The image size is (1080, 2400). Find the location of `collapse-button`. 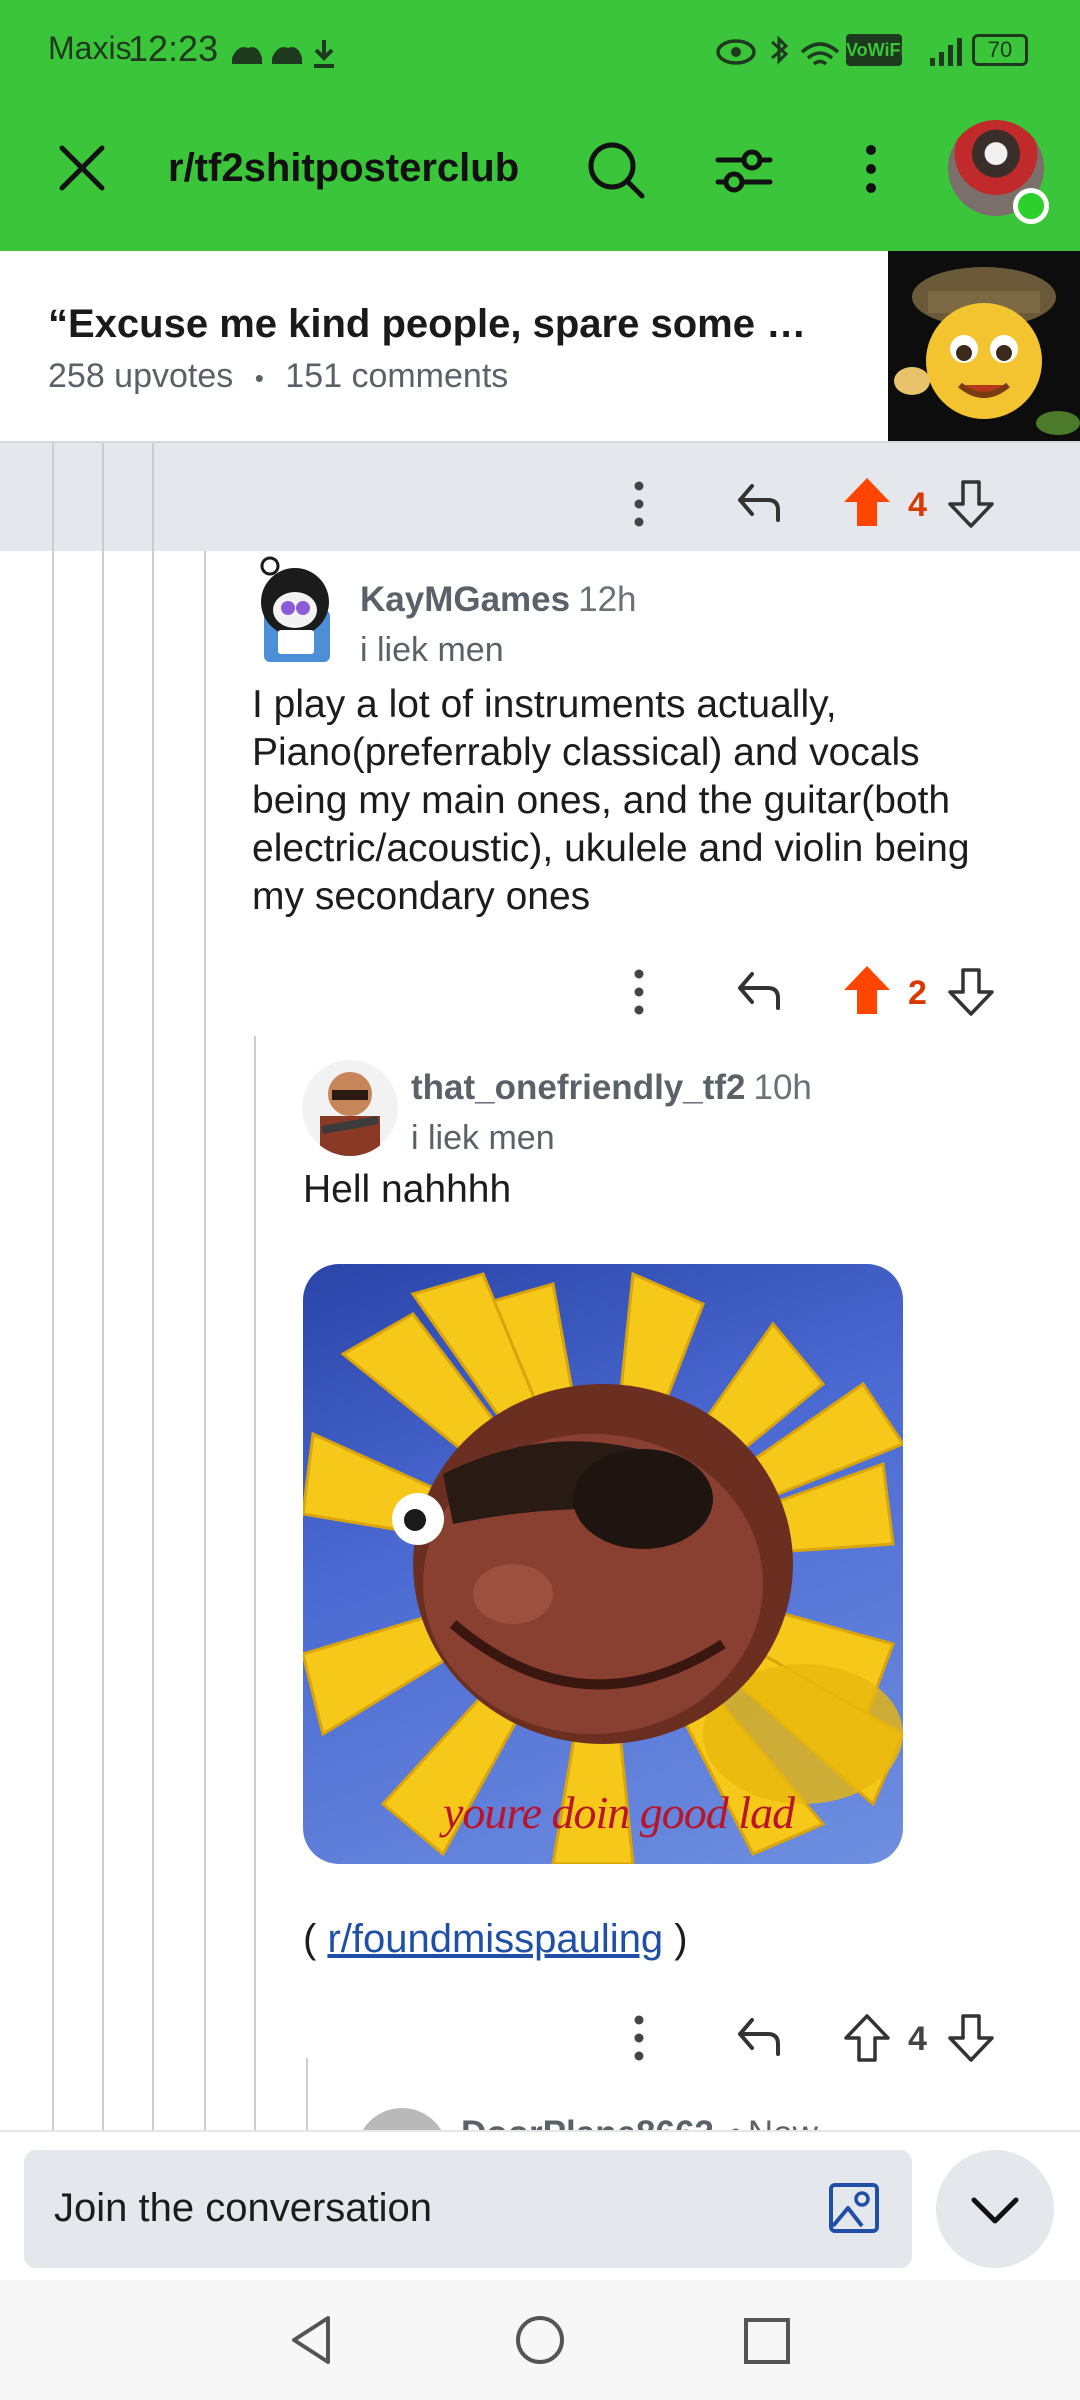

collapse-button is located at coordinates (995, 2209).